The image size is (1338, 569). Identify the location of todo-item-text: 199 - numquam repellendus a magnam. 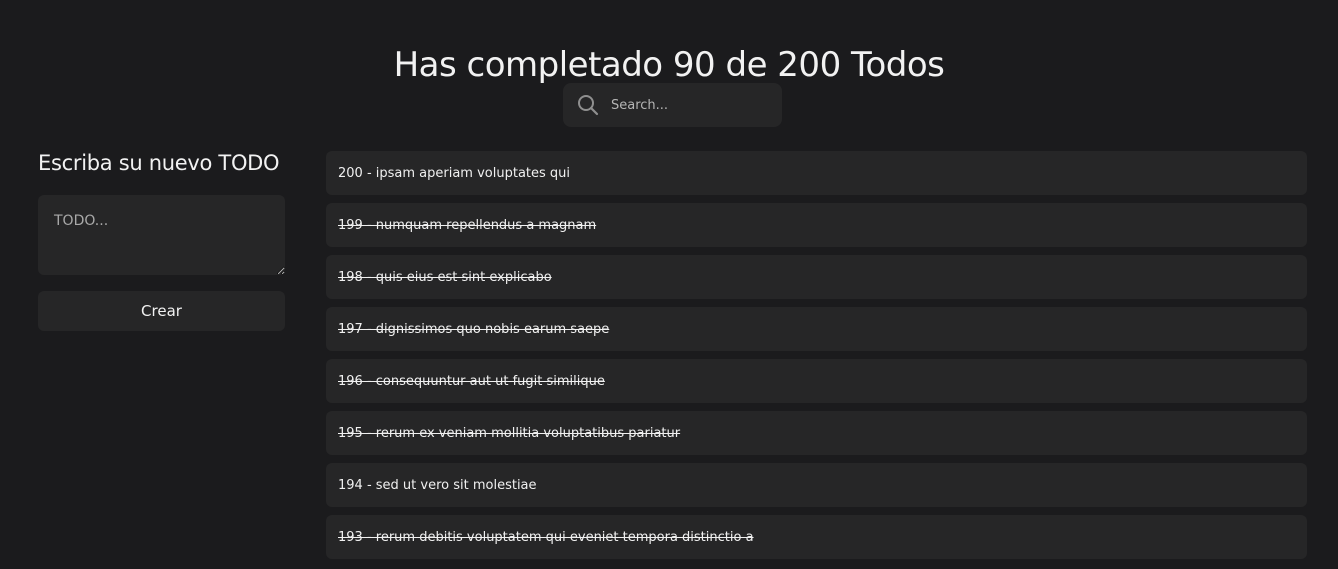
(467, 225).